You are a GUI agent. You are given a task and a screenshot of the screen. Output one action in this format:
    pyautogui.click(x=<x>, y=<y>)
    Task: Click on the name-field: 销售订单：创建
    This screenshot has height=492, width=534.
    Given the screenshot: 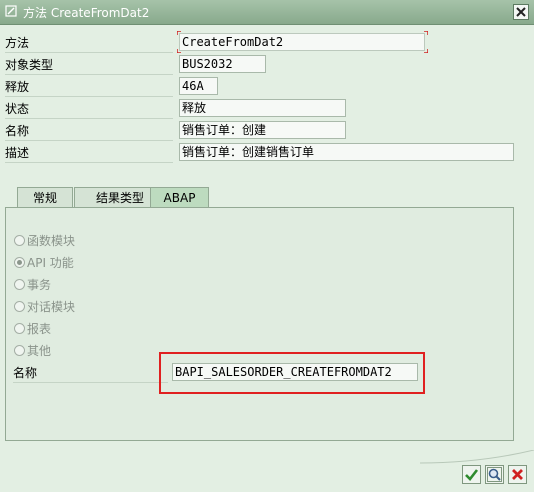 What is the action you would take?
    pyautogui.click(x=262, y=130)
    